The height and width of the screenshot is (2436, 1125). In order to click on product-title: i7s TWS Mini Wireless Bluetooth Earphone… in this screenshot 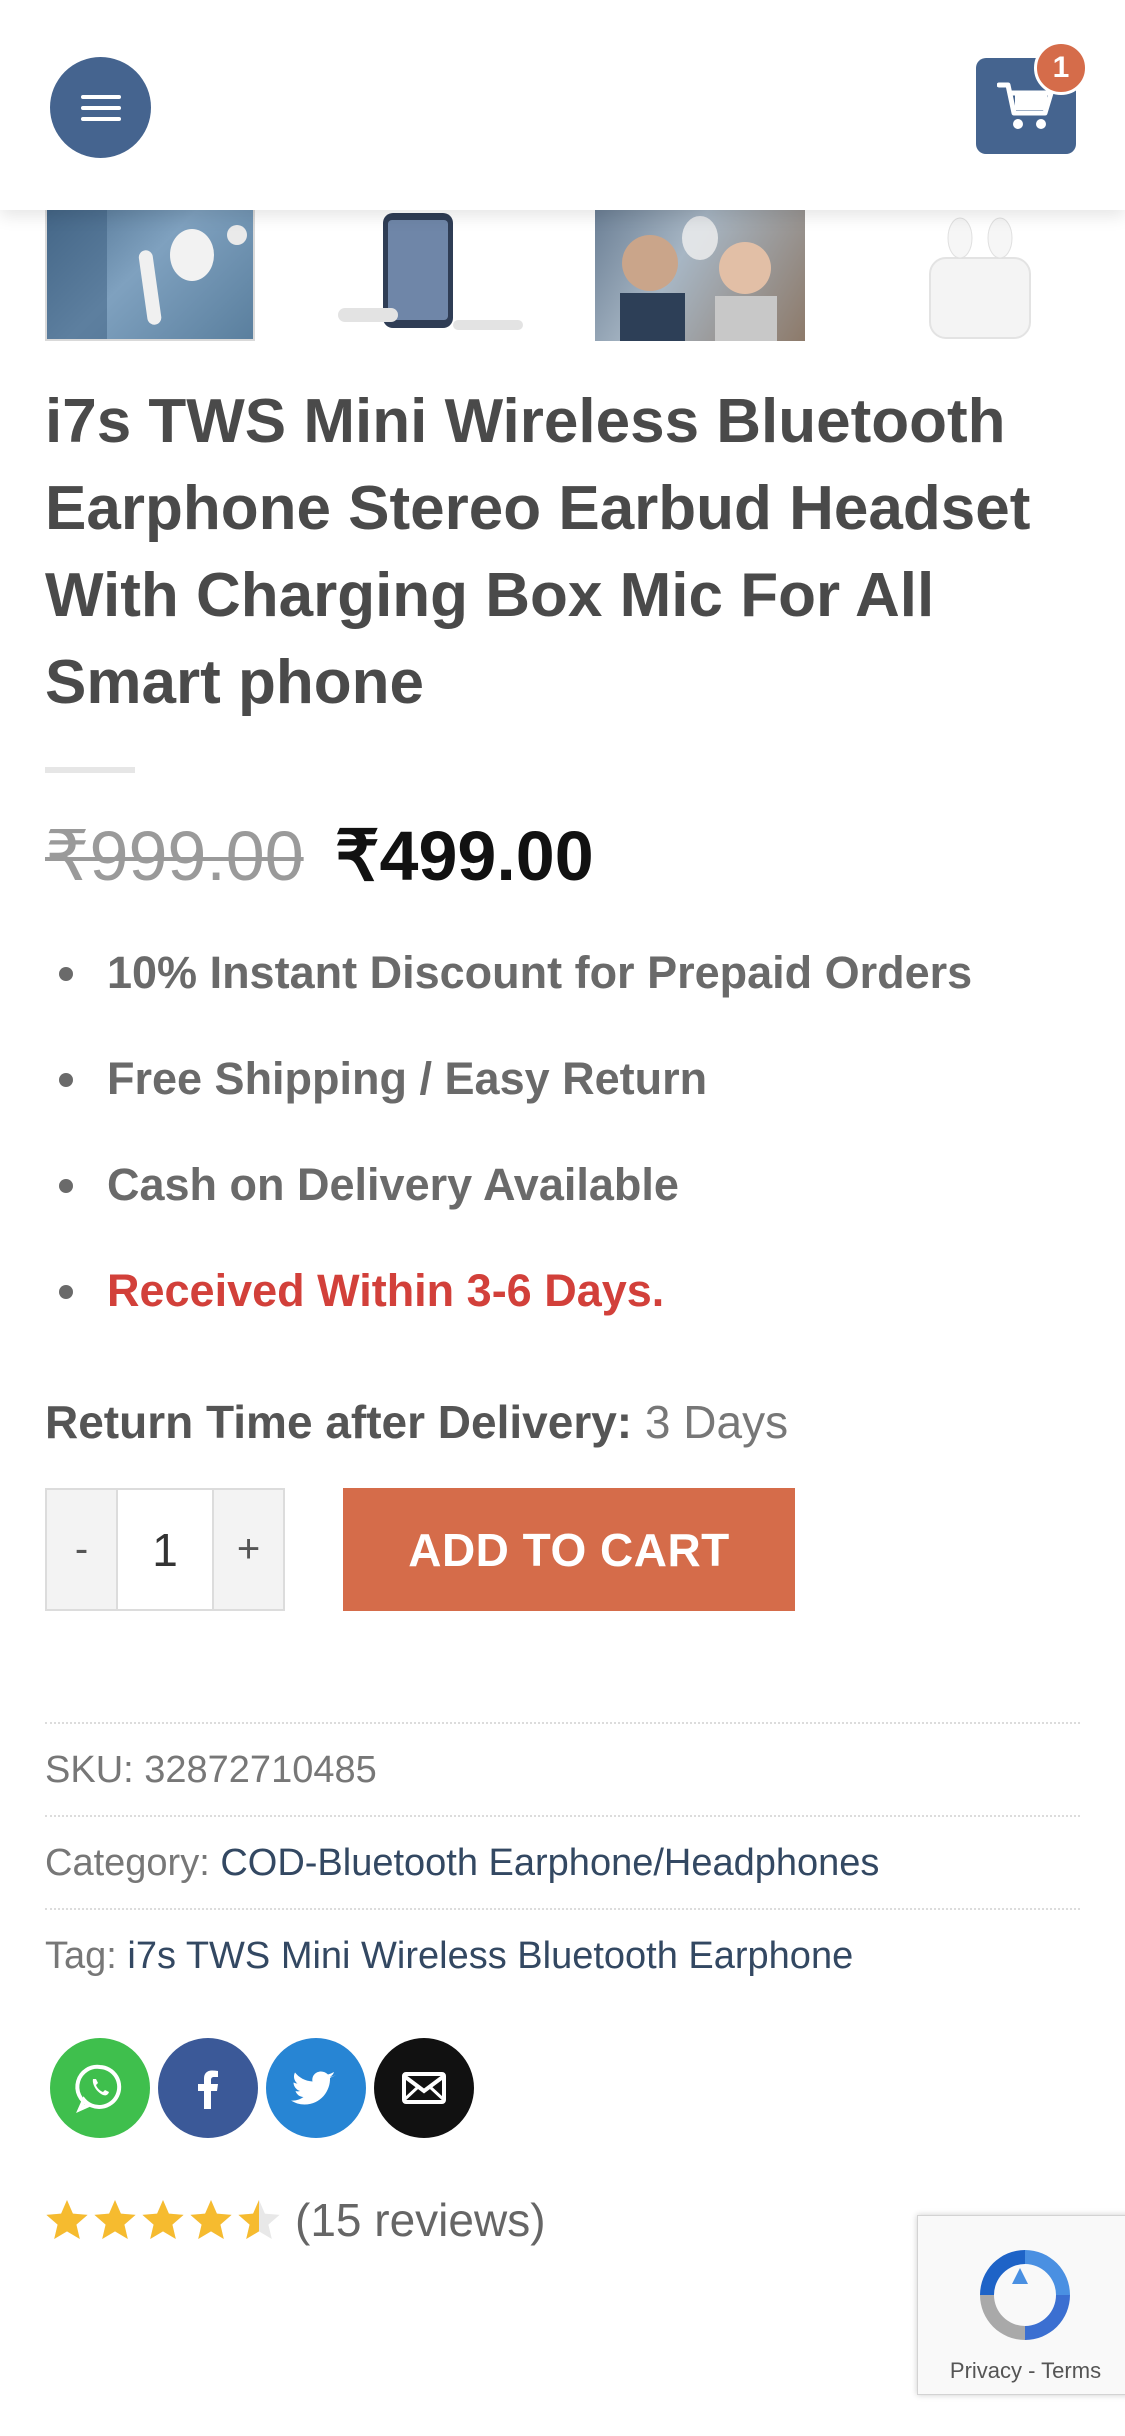, I will do `click(538, 552)`.